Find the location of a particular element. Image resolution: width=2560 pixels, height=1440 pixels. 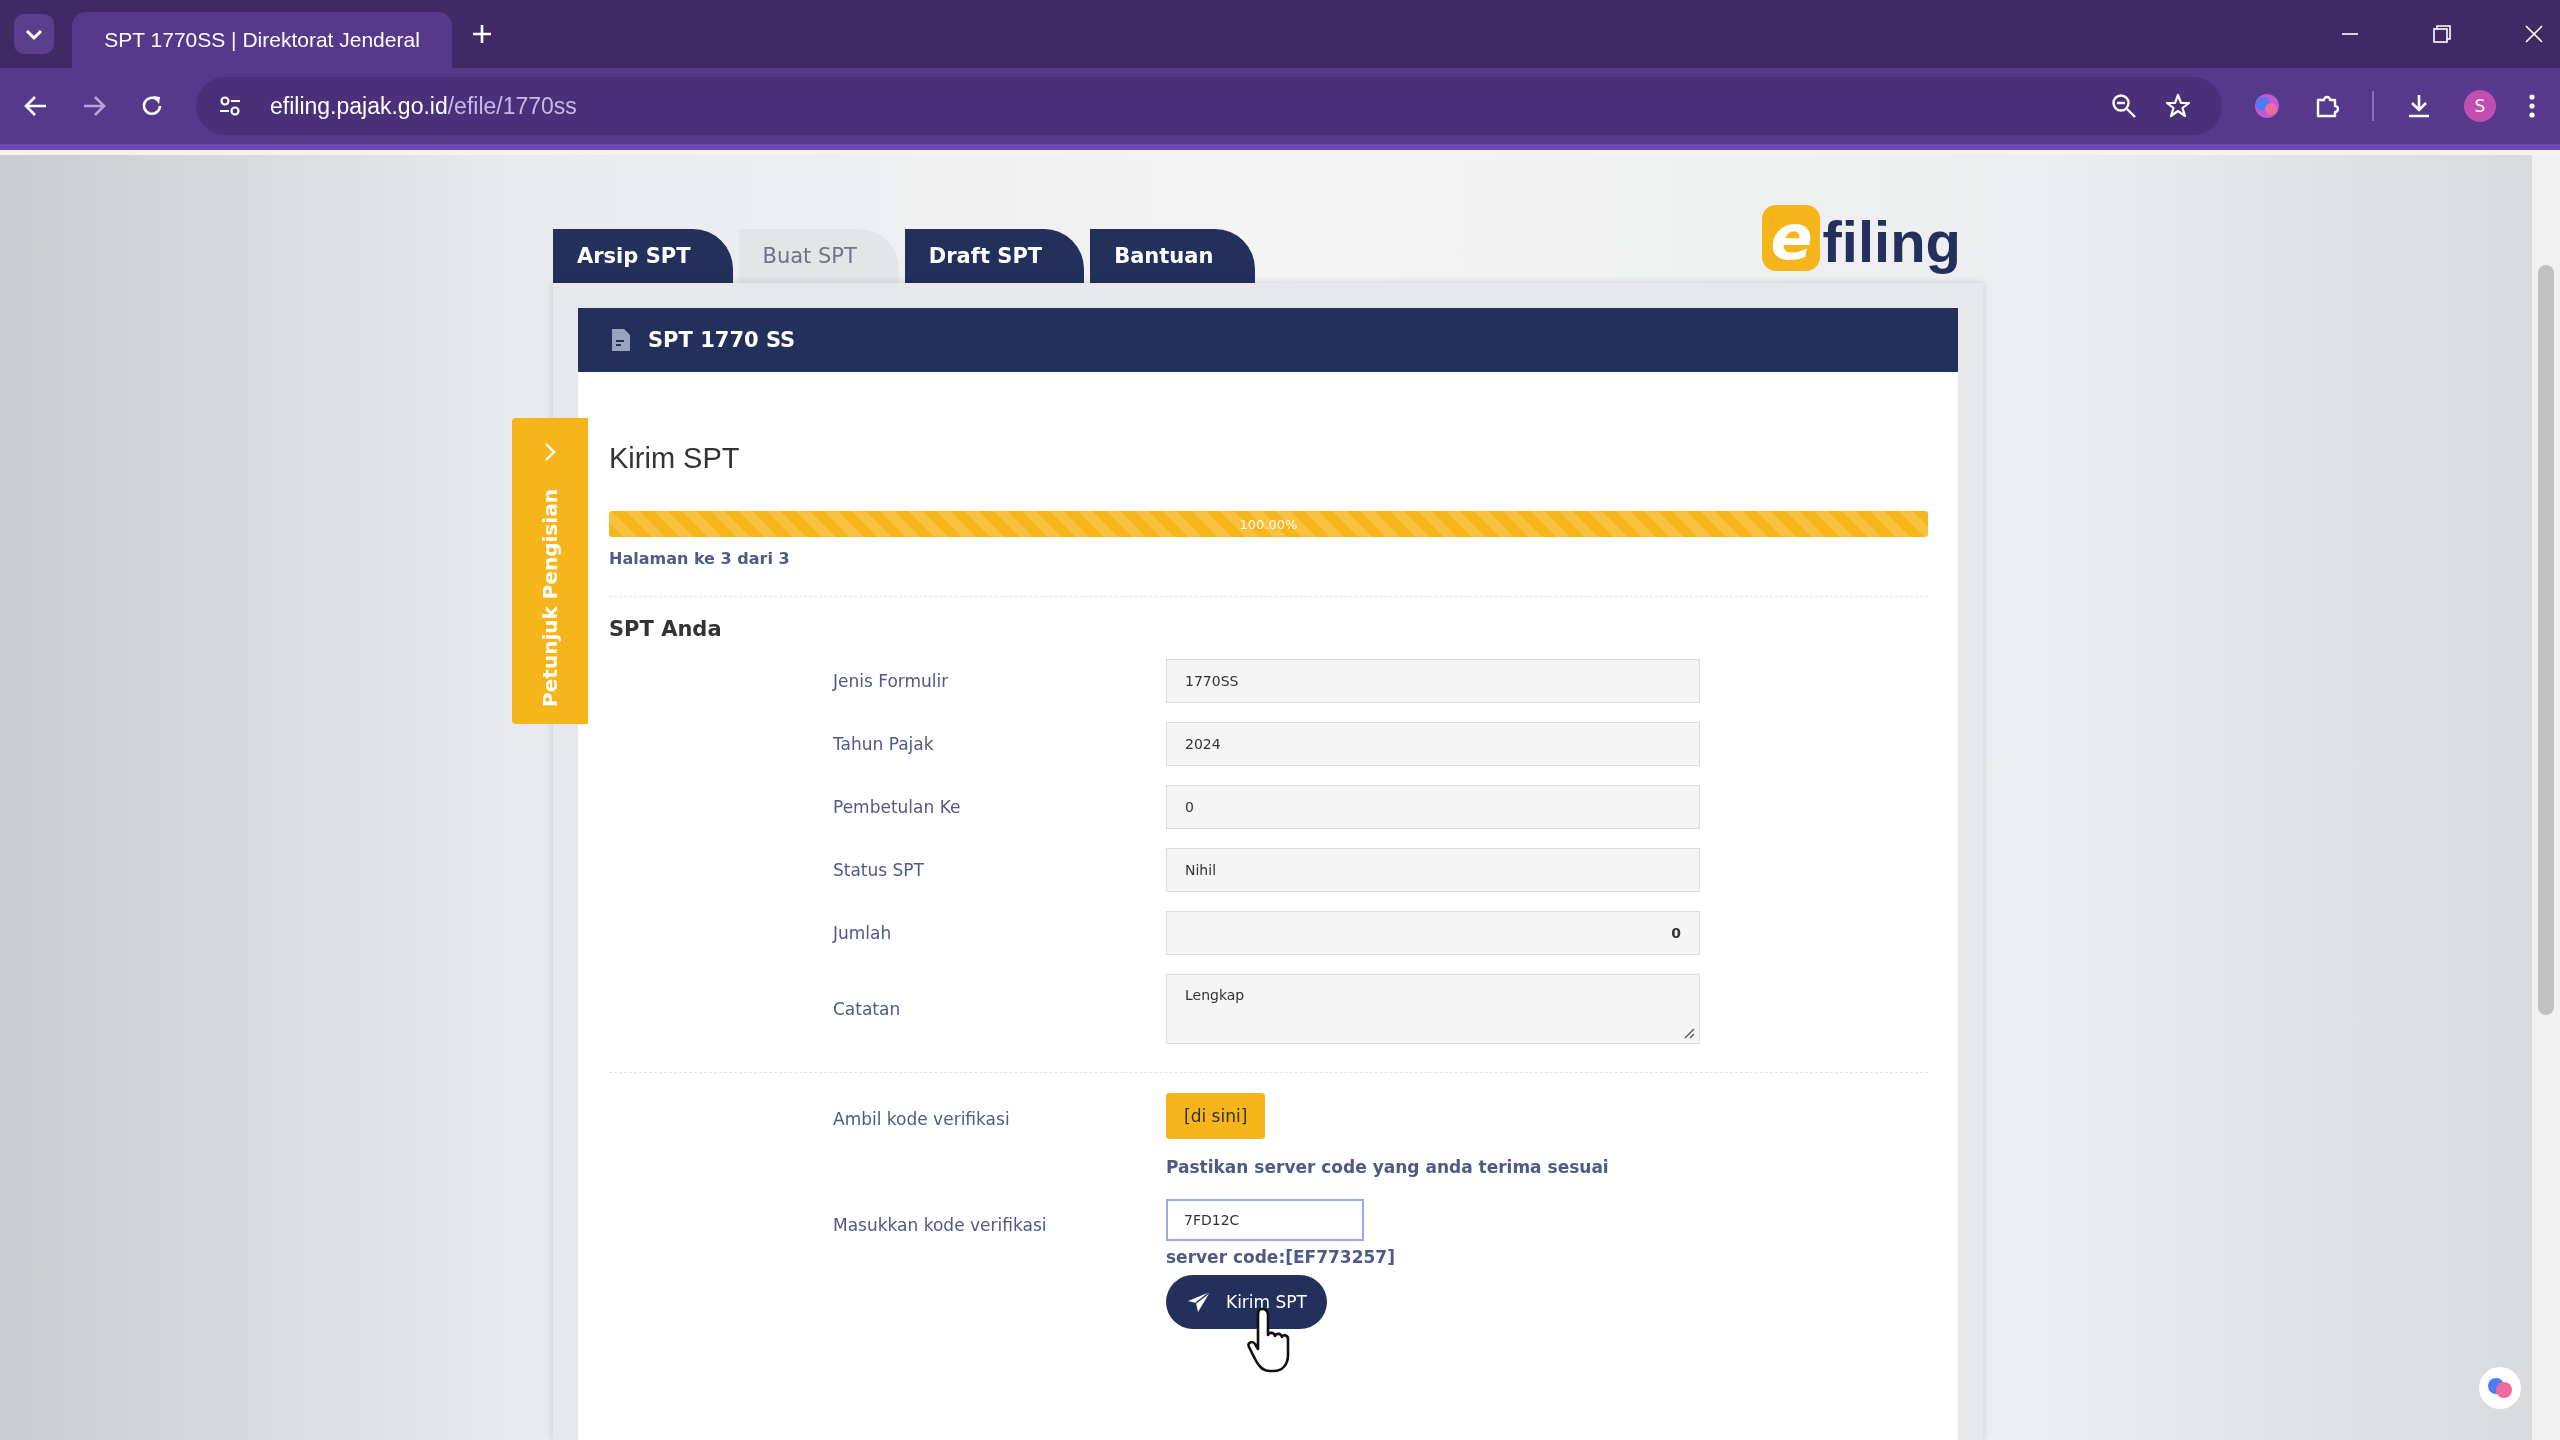

nav-tab: Bantuan is located at coordinates (1173, 256).